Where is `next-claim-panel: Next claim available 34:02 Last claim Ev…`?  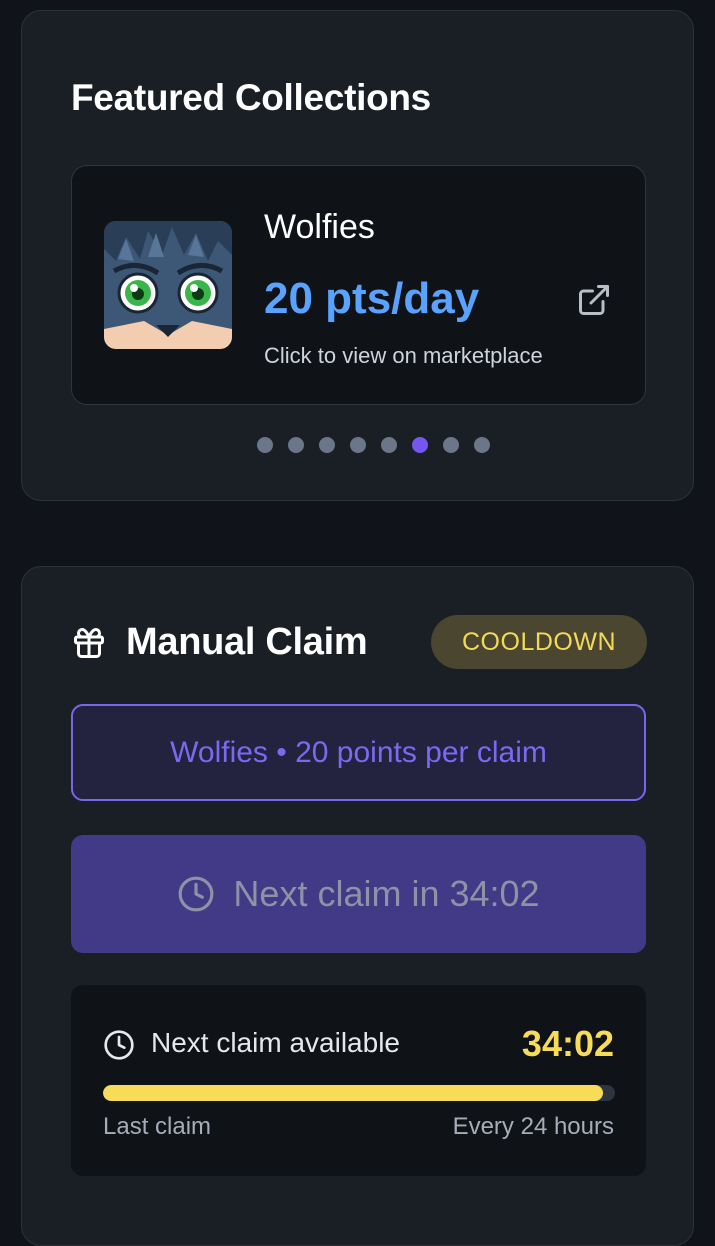 next-claim-panel: Next claim available 34:02 Last claim Ev… is located at coordinates (358, 1080).